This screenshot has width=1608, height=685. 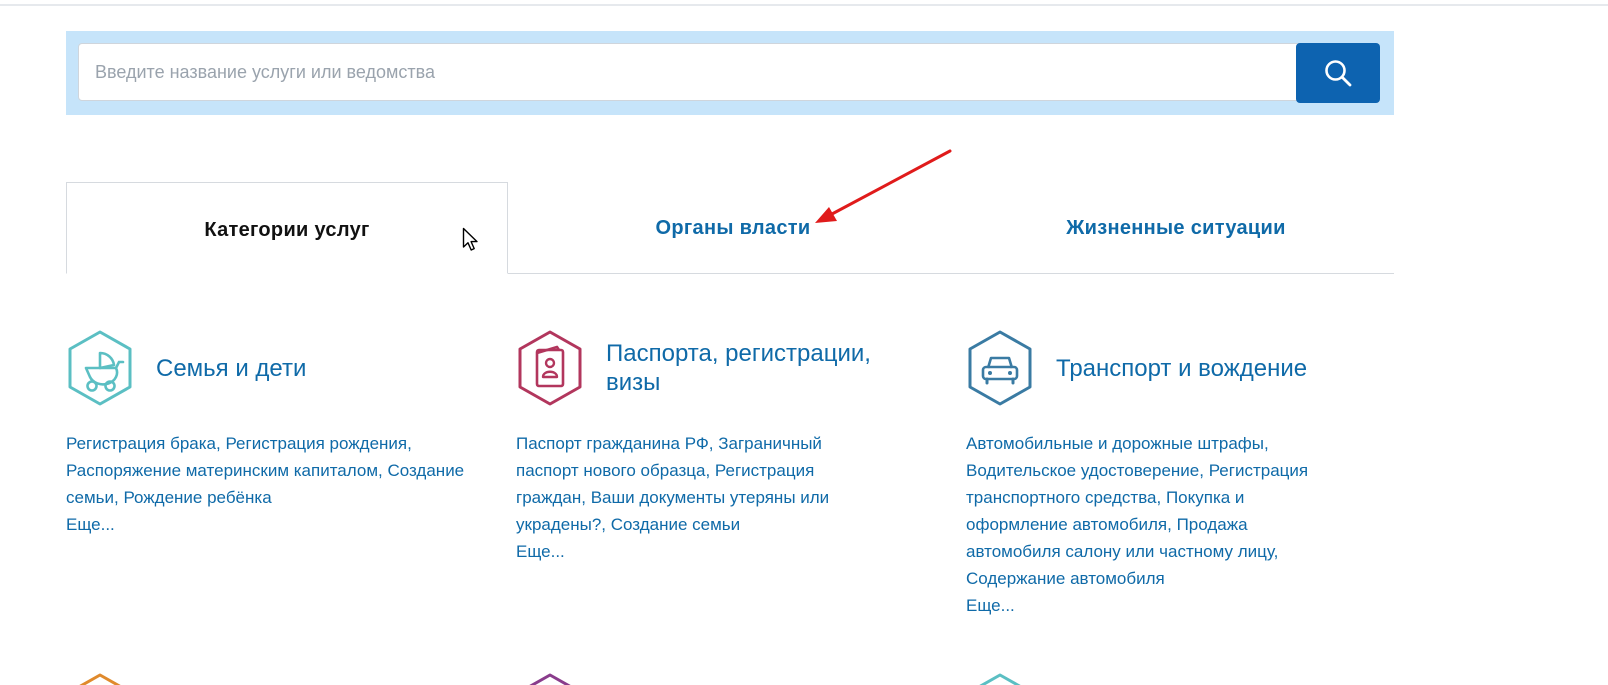 I want to click on search-button, so click(x=1338, y=73).